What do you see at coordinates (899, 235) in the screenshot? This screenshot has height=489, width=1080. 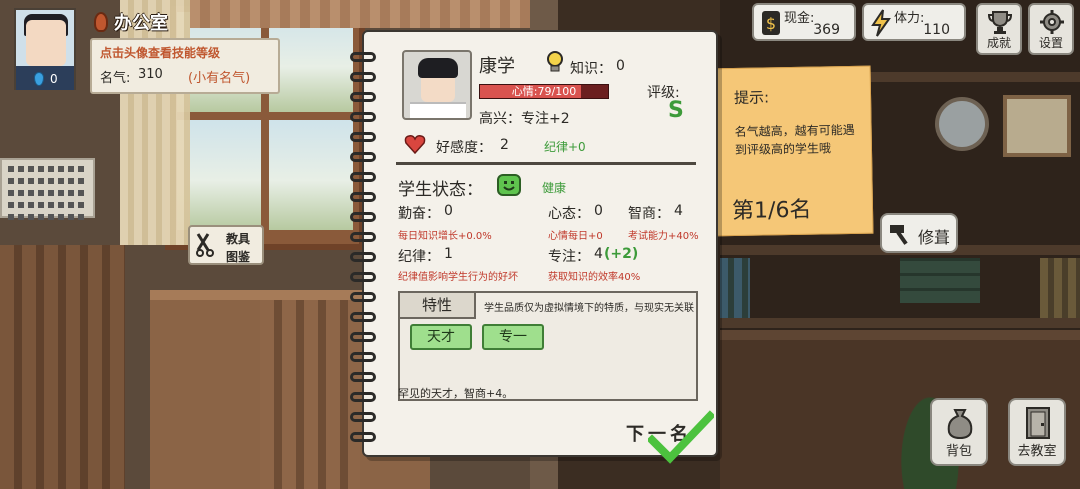 I see `hammer-icon` at bounding box center [899, 235].